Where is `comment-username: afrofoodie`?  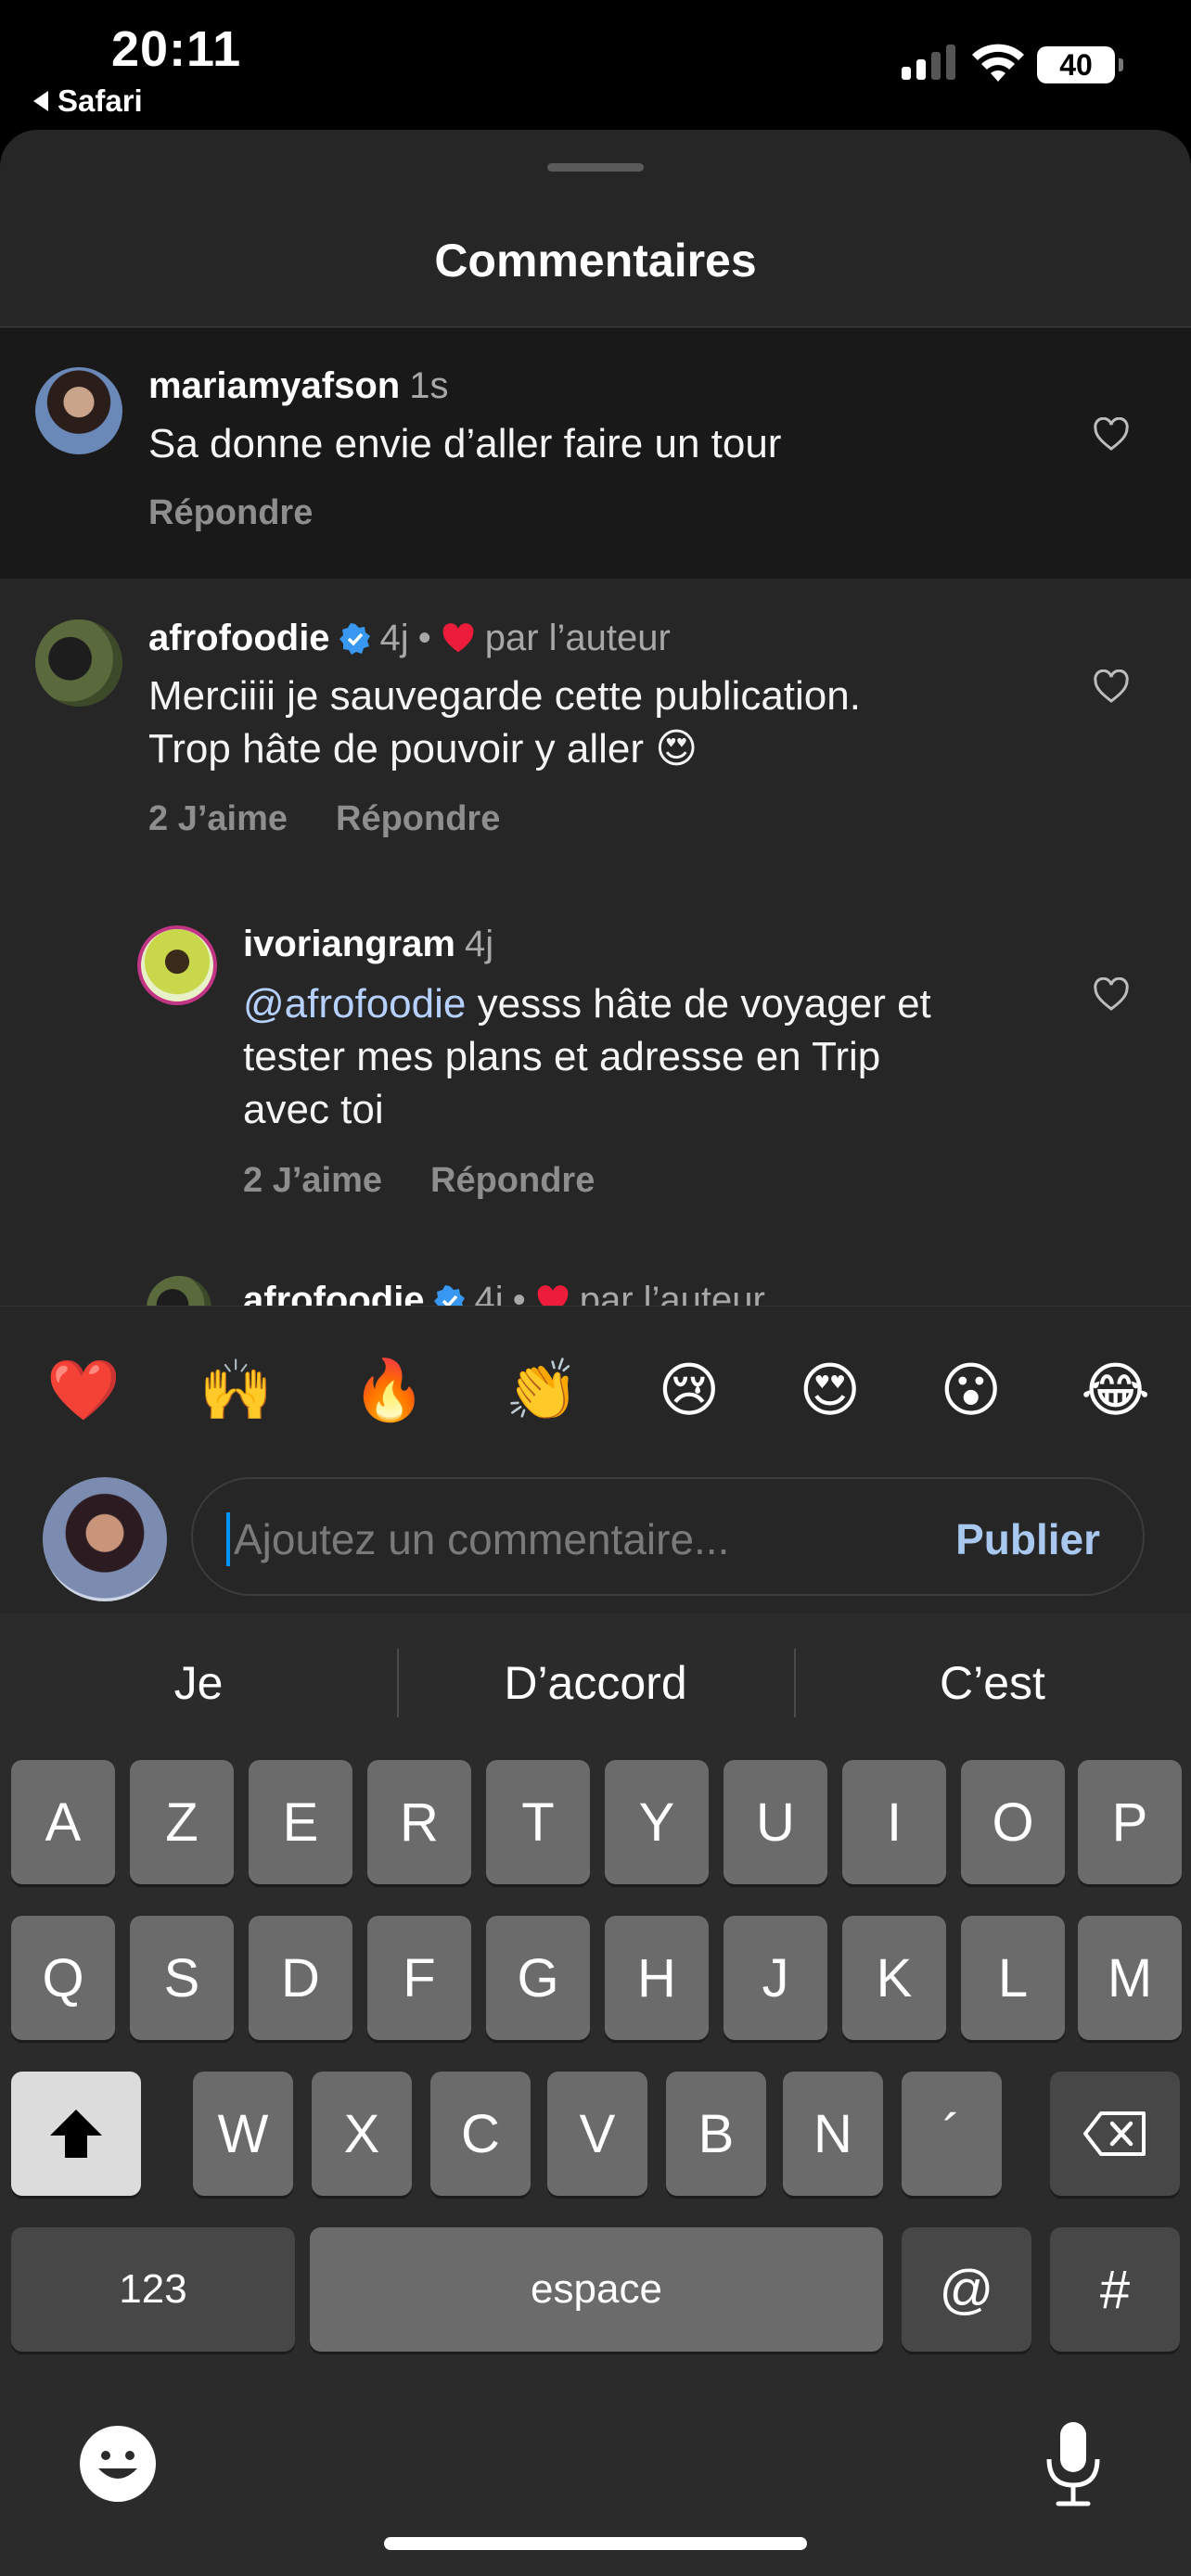
comment-username: afrofoodie is located at coordinates (239, 638).